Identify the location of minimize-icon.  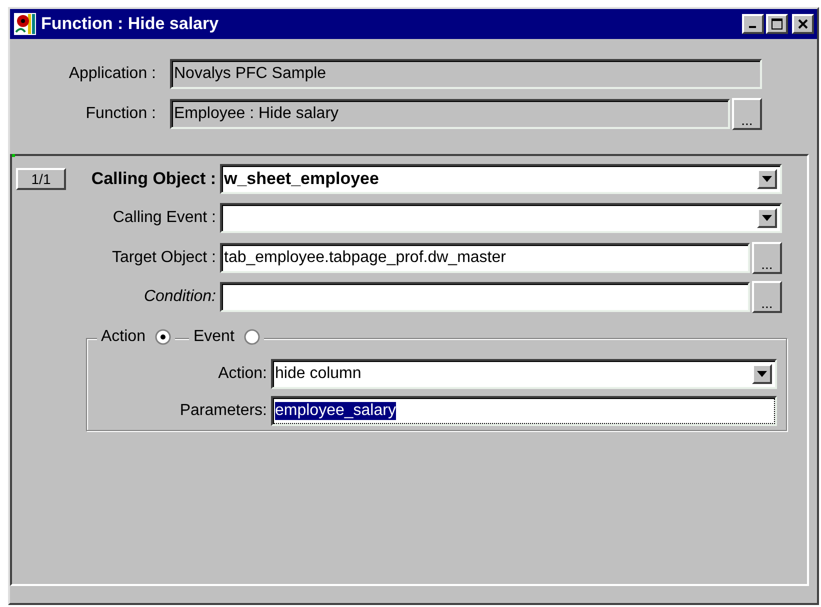
(753, 24).